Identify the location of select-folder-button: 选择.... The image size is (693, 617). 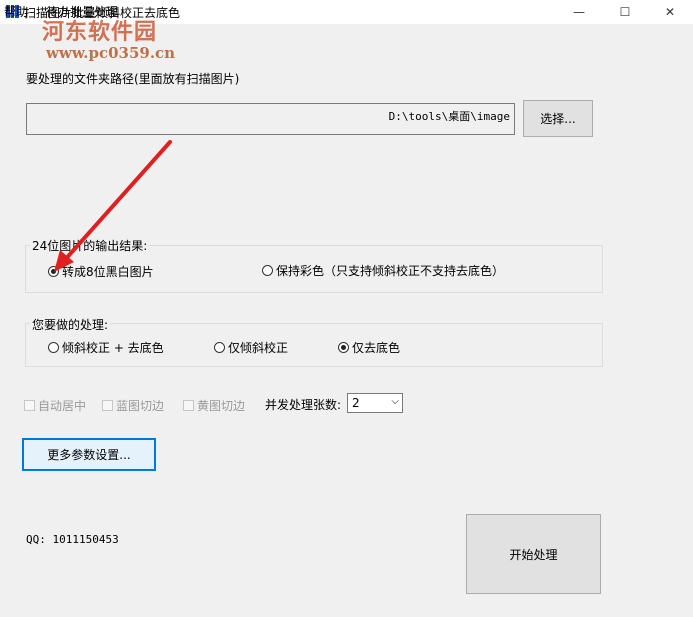
(558, 118).